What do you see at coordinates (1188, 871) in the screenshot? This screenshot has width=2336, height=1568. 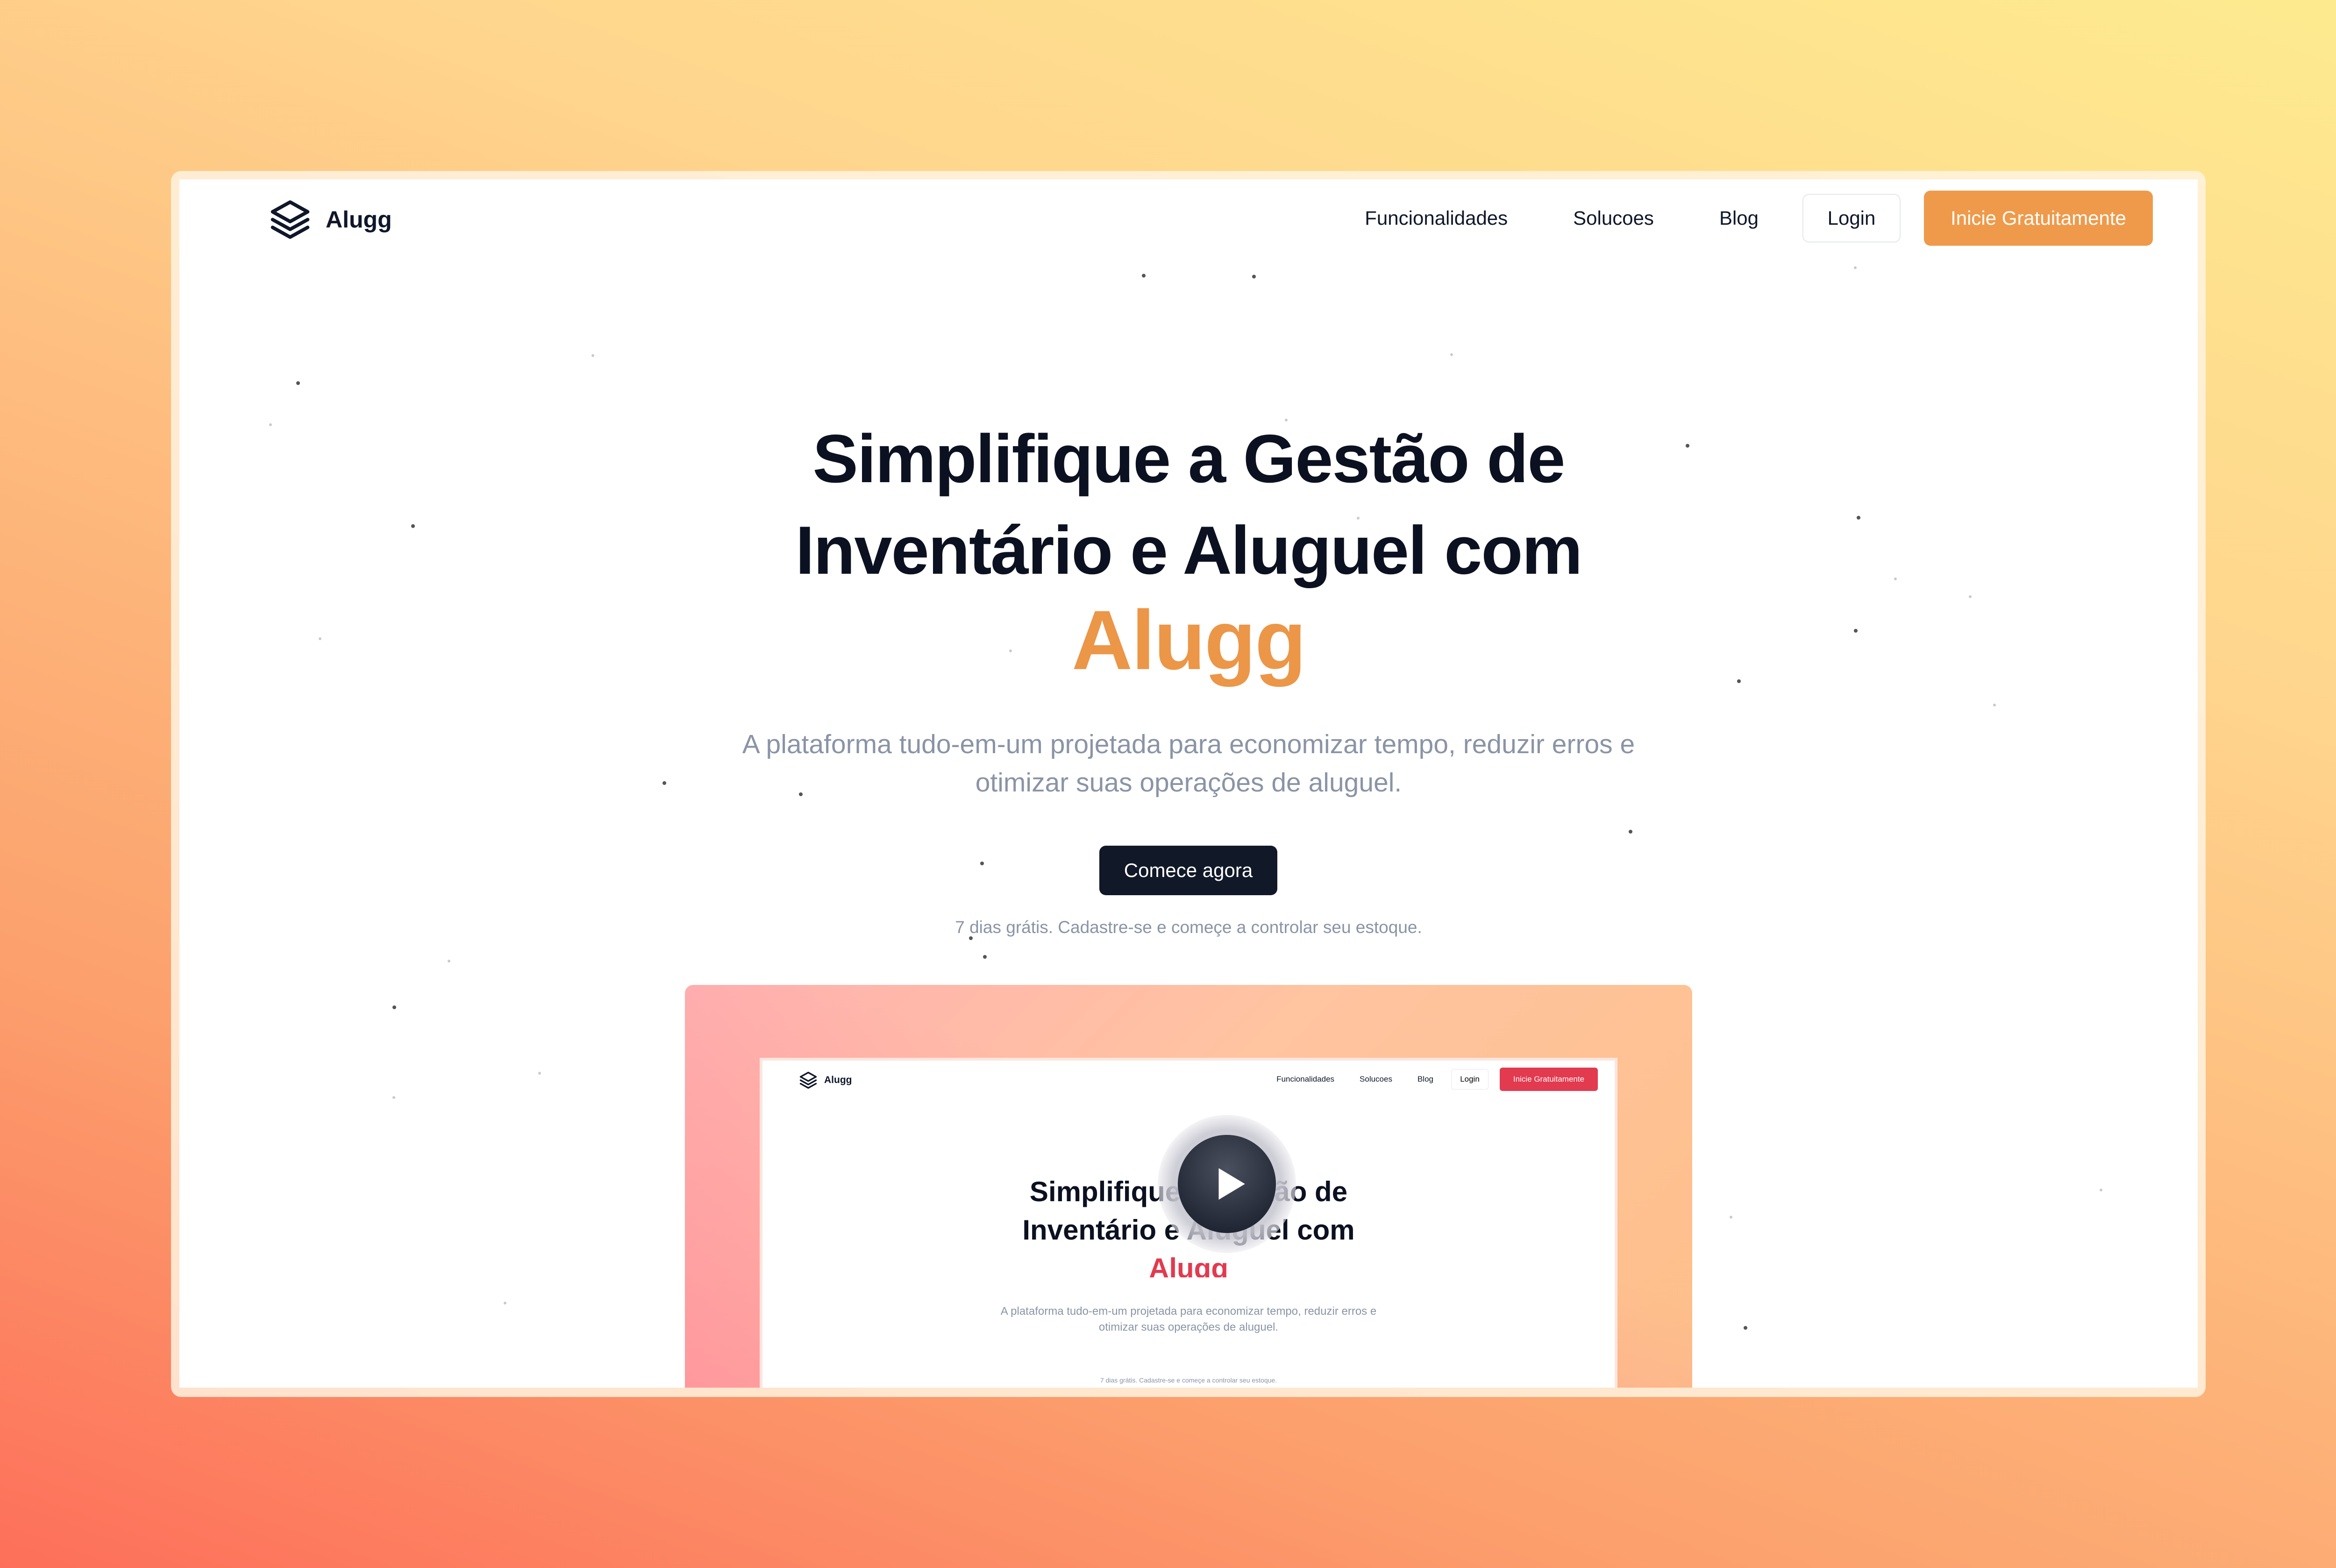 I see `get-started-button: Comece agora` at bounding box center [1188, 871].